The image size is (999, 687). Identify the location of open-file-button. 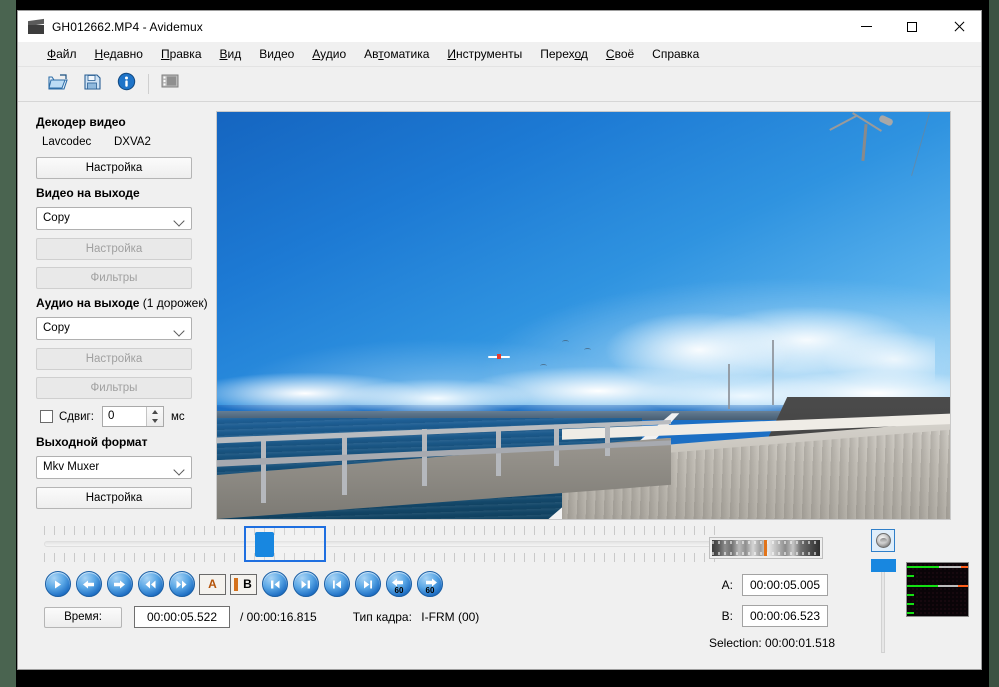
(58, 84).